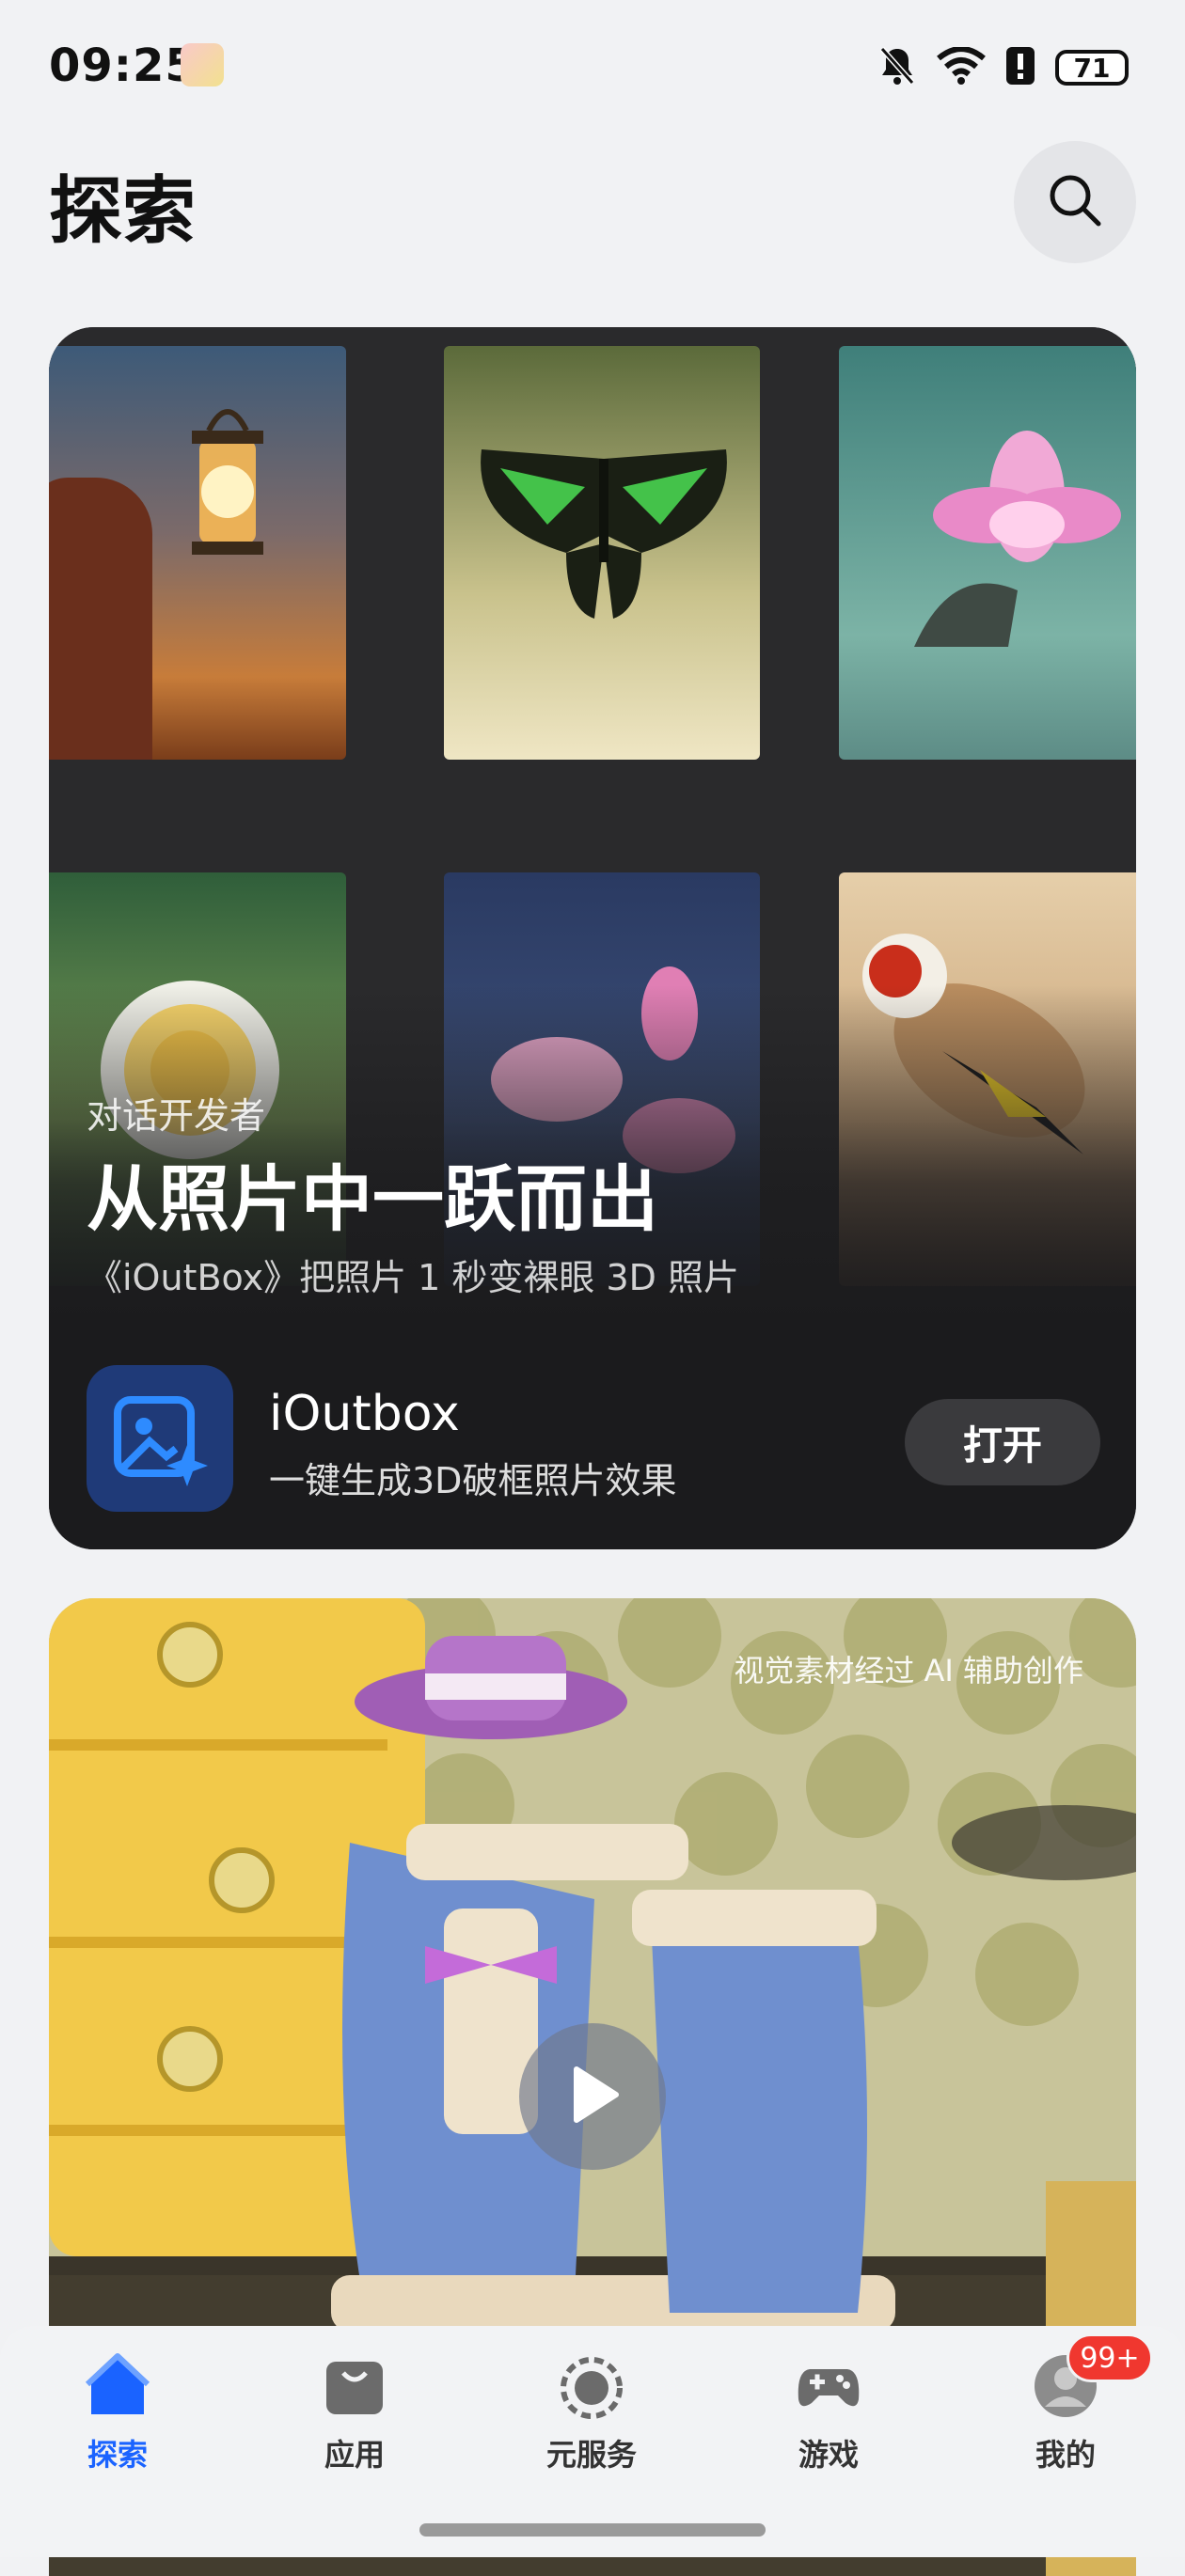  Describe the element at coordinates (202, 65) in the screenshot. I see `notification-app-icon` at that location.